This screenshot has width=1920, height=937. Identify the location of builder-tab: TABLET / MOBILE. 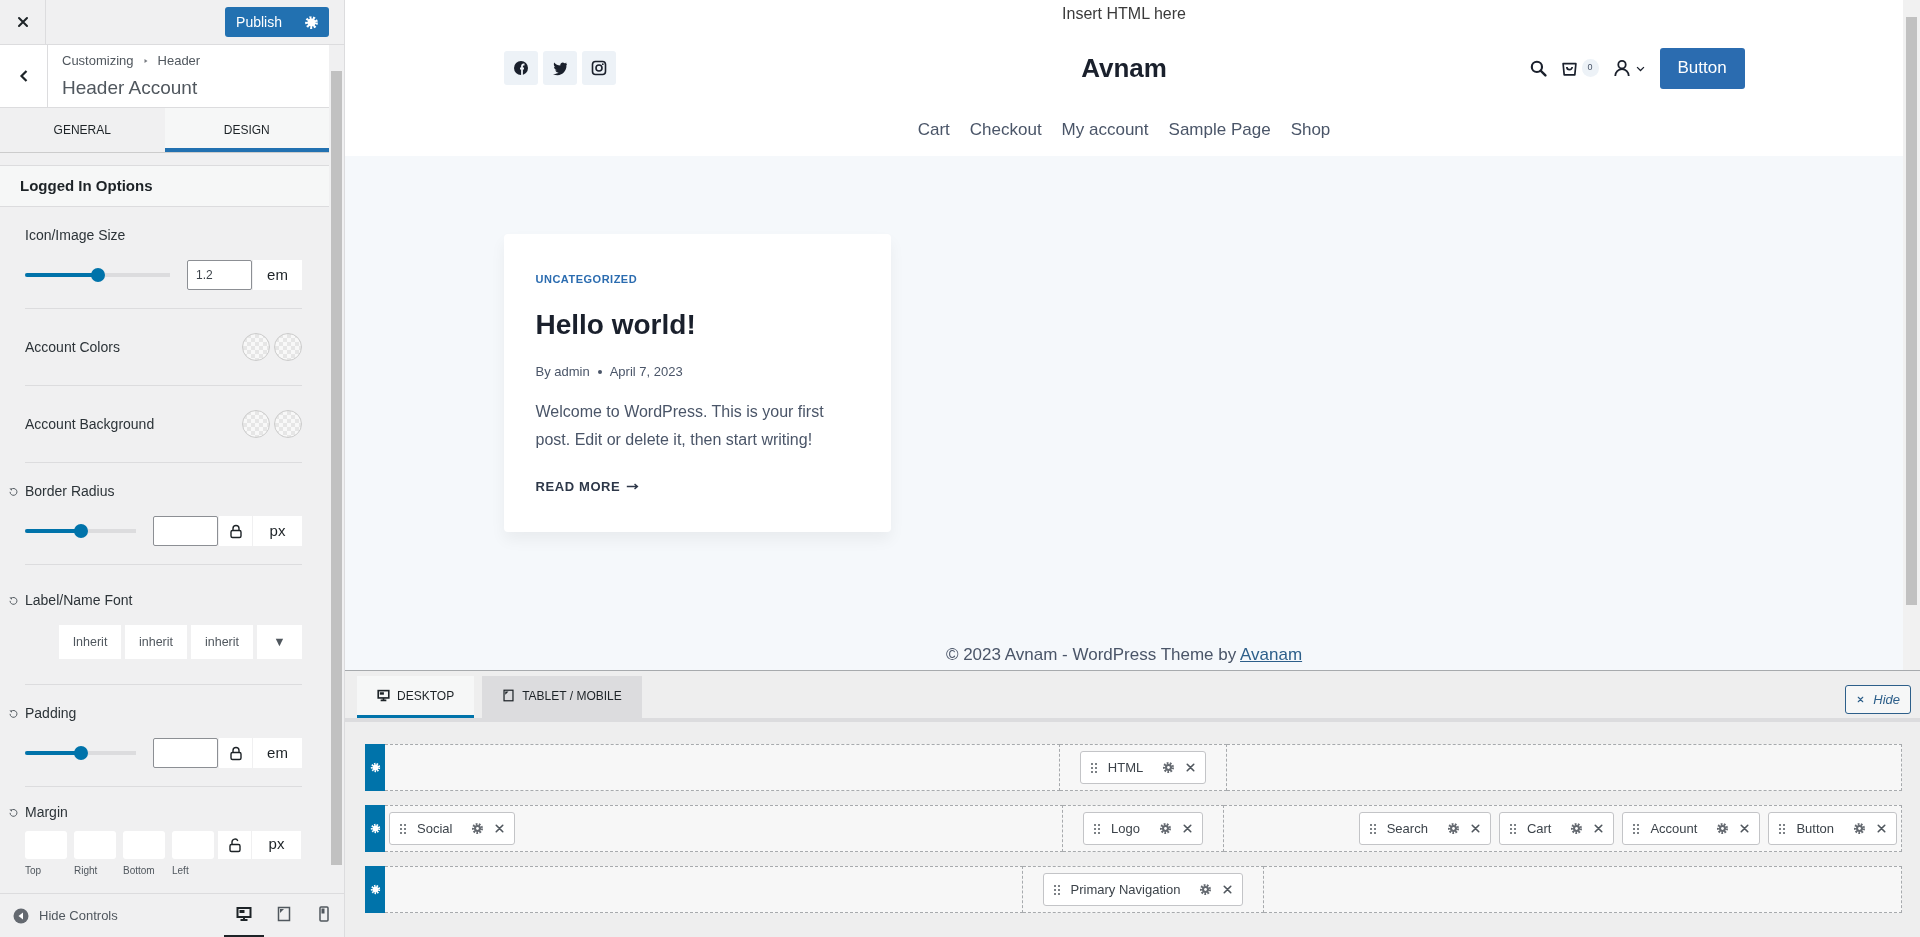
(562, 697).